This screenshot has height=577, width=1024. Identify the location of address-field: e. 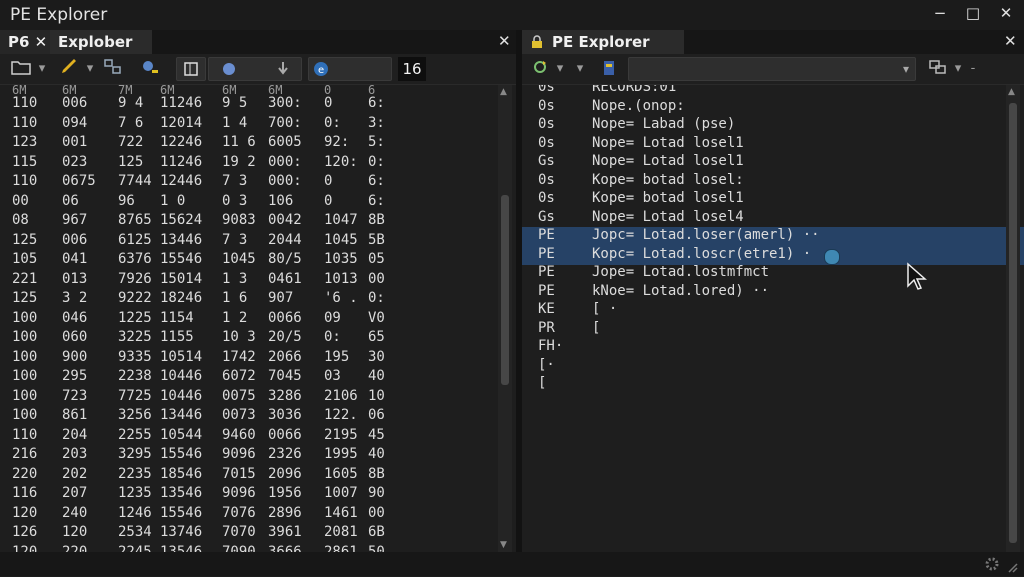
(350, 69).